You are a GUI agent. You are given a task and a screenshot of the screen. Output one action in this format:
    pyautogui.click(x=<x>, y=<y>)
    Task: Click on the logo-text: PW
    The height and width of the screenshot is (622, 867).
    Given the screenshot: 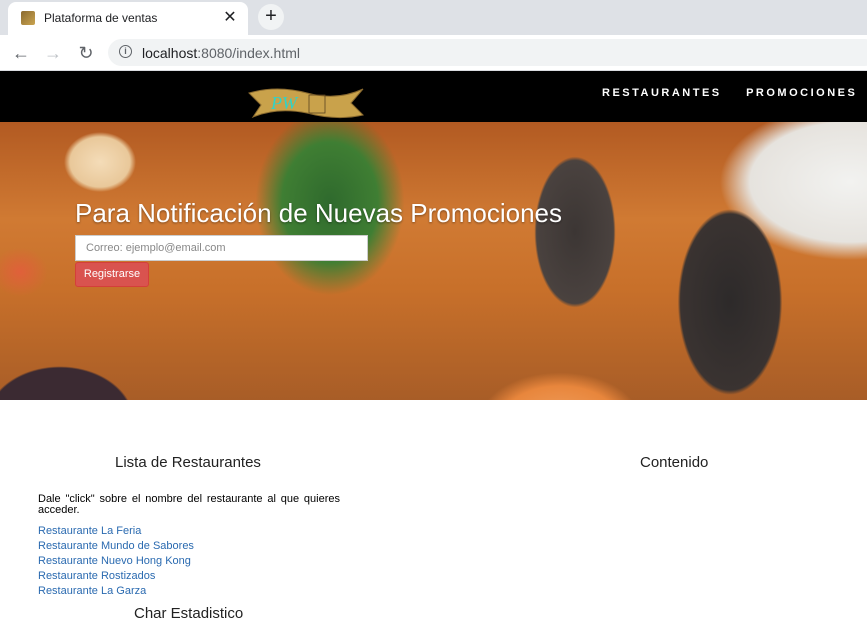 What is the action you would take?
    pyautogui.click(x=284, y=103)
    